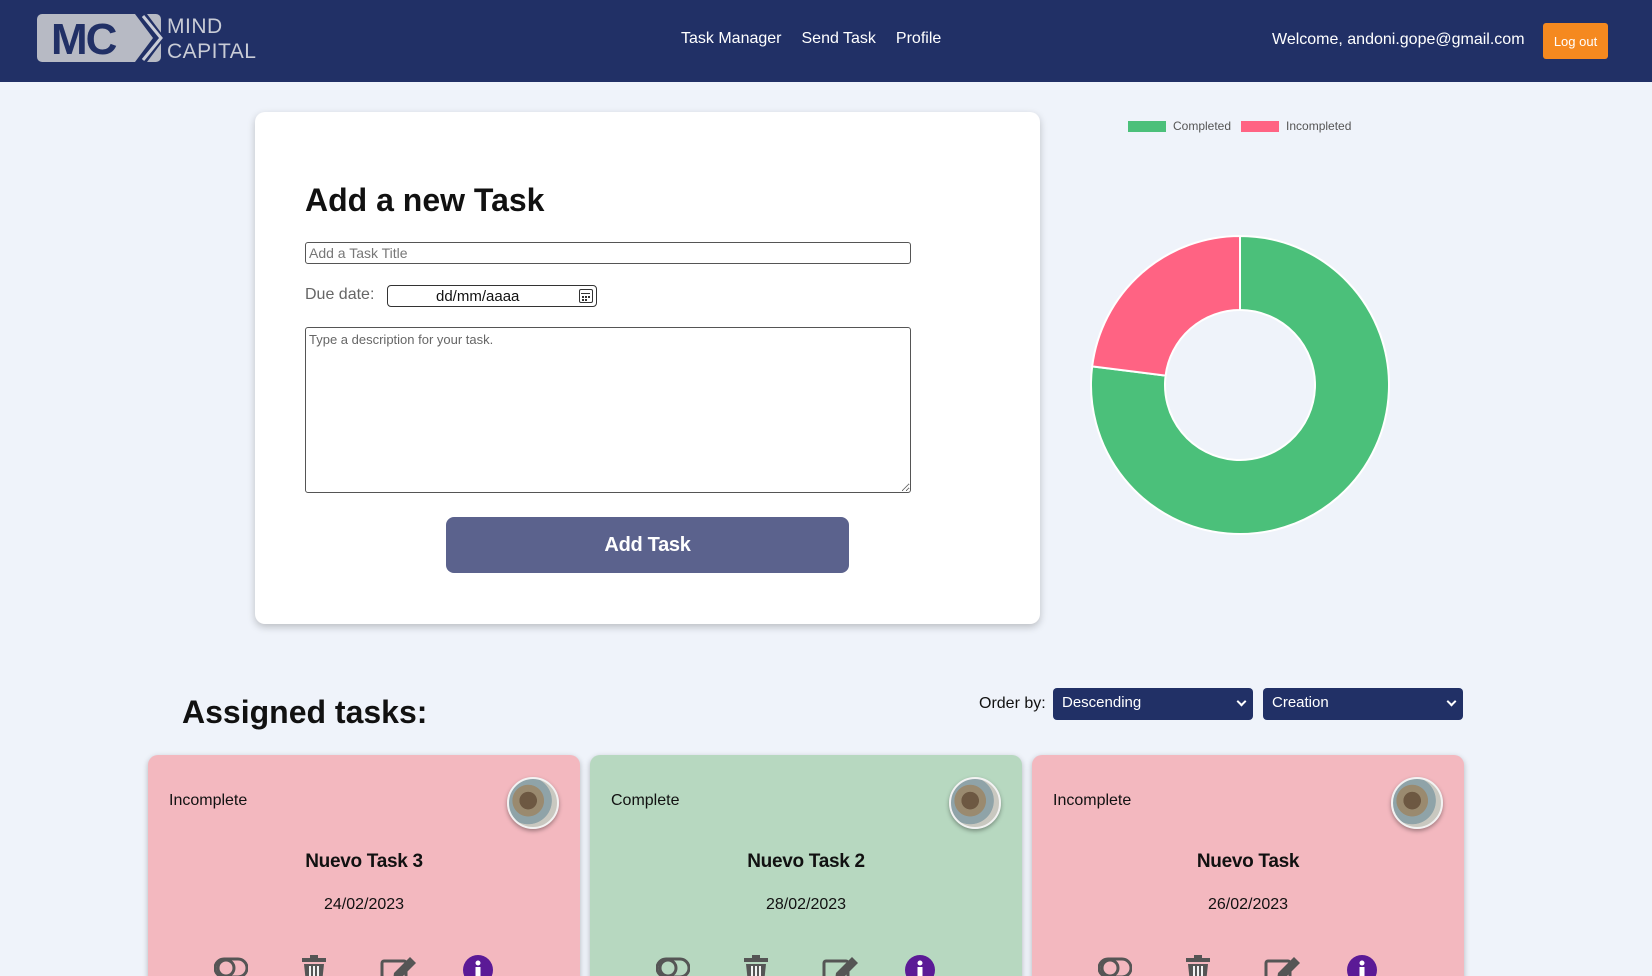 The image size is (1652, 976). Describe the element at coordinates (340, 294) in the screenshot. I see `due-date-label: Due date:` at that location.